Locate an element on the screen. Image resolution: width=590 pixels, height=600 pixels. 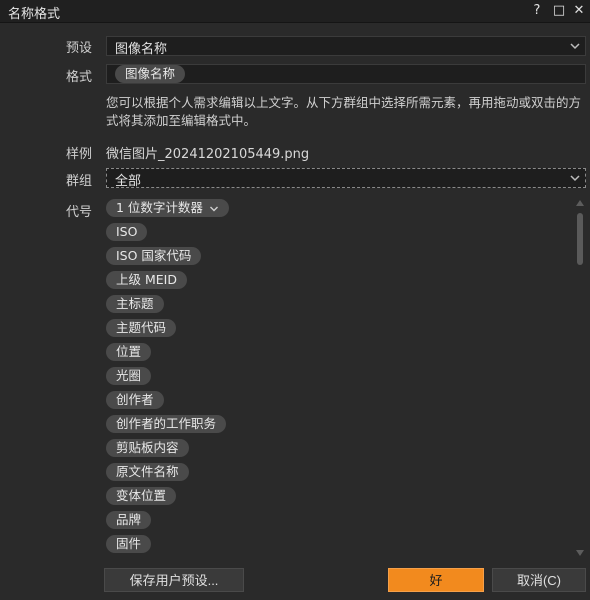
maximize-icon: □ is located at coordinates (559, 11).